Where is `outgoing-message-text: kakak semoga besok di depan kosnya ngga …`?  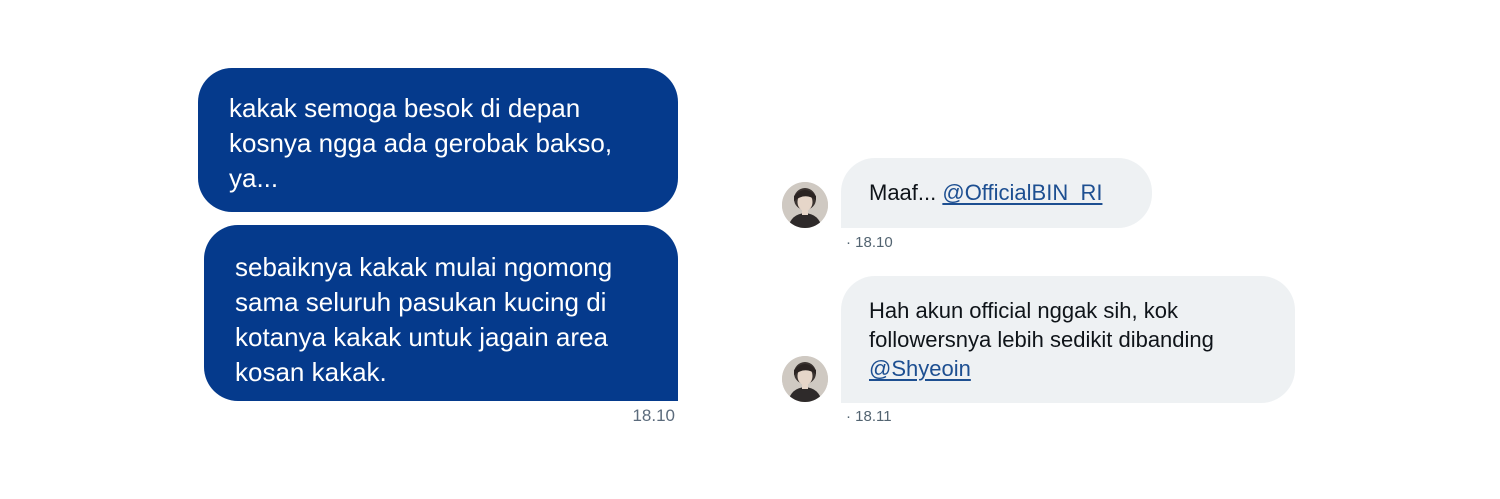
outgoing-message-text: kakak semoga besok di depan kosnya ngga … is located at coordinates (421, 143).